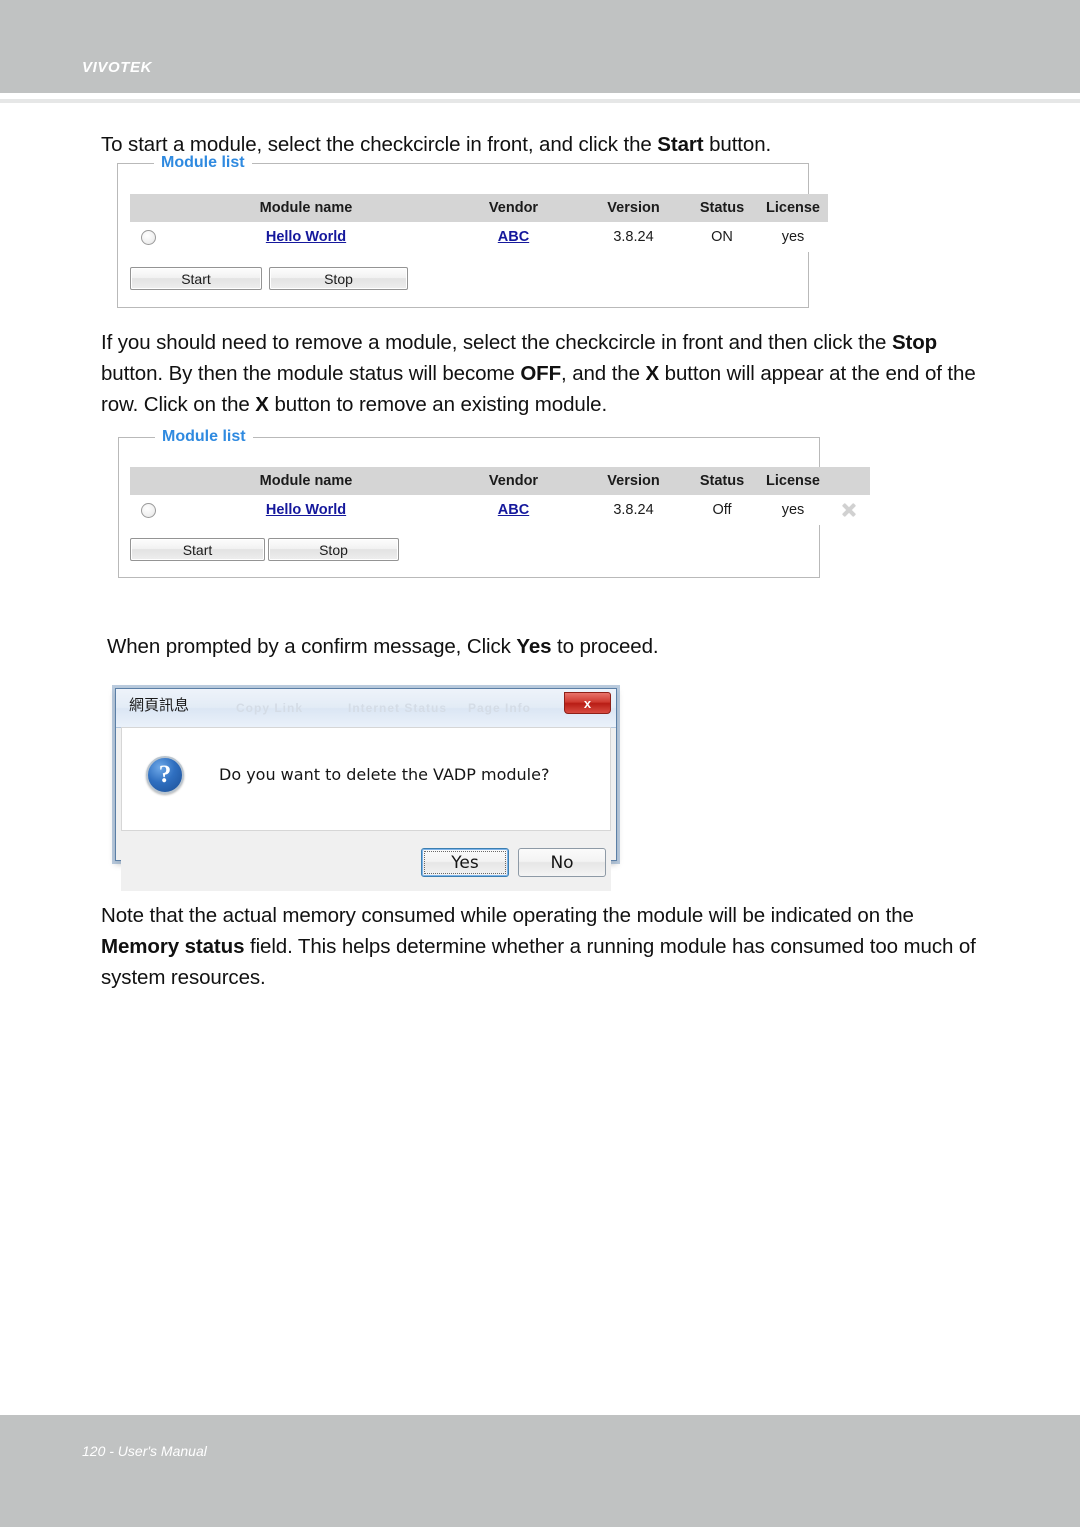  Describe the element at coordinates (262, 404) in the screenshot. I see `p2-bold-x2: X` at that location.